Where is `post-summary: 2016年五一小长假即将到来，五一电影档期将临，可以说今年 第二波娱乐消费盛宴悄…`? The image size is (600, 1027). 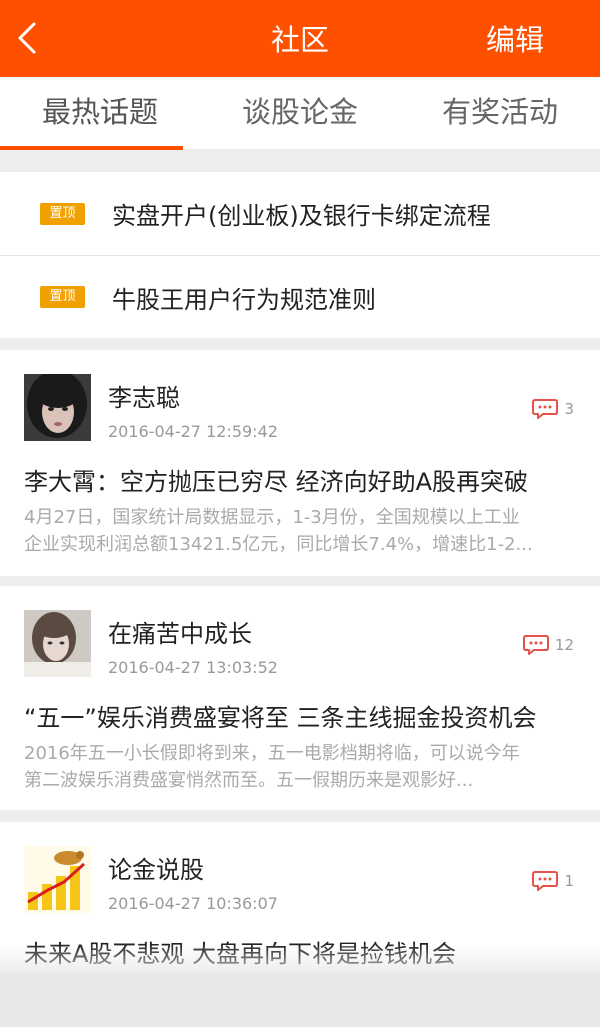 post-summary: 2016年五一小长假即将到来，五一电影档期将临，可以说今年 第二波娱乐消费盛宴悄… is located at coordinates (300, 767).